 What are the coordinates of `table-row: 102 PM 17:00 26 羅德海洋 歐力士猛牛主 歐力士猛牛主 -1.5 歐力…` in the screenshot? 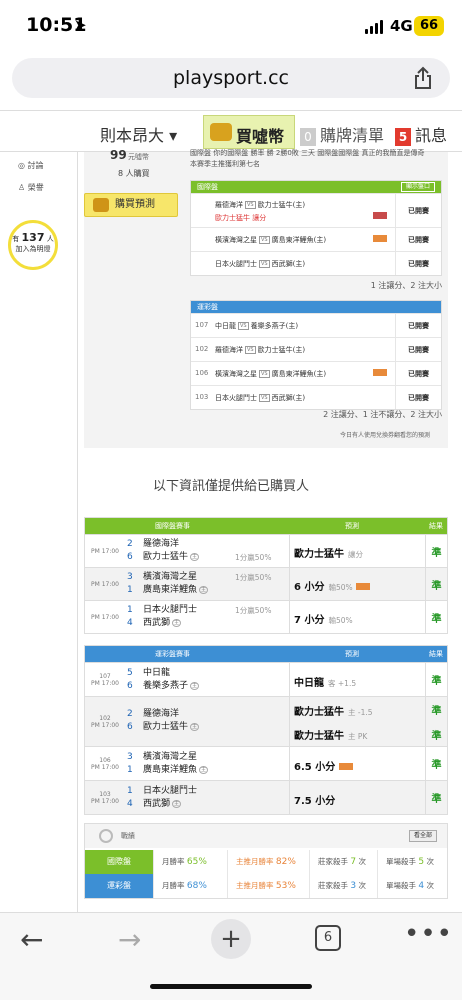 It's located at (266, 721).